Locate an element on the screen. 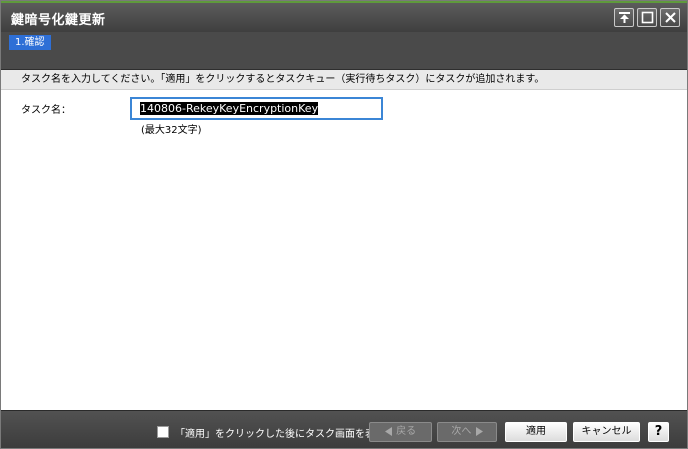  task-name-input is located at coordinates (256, 108).